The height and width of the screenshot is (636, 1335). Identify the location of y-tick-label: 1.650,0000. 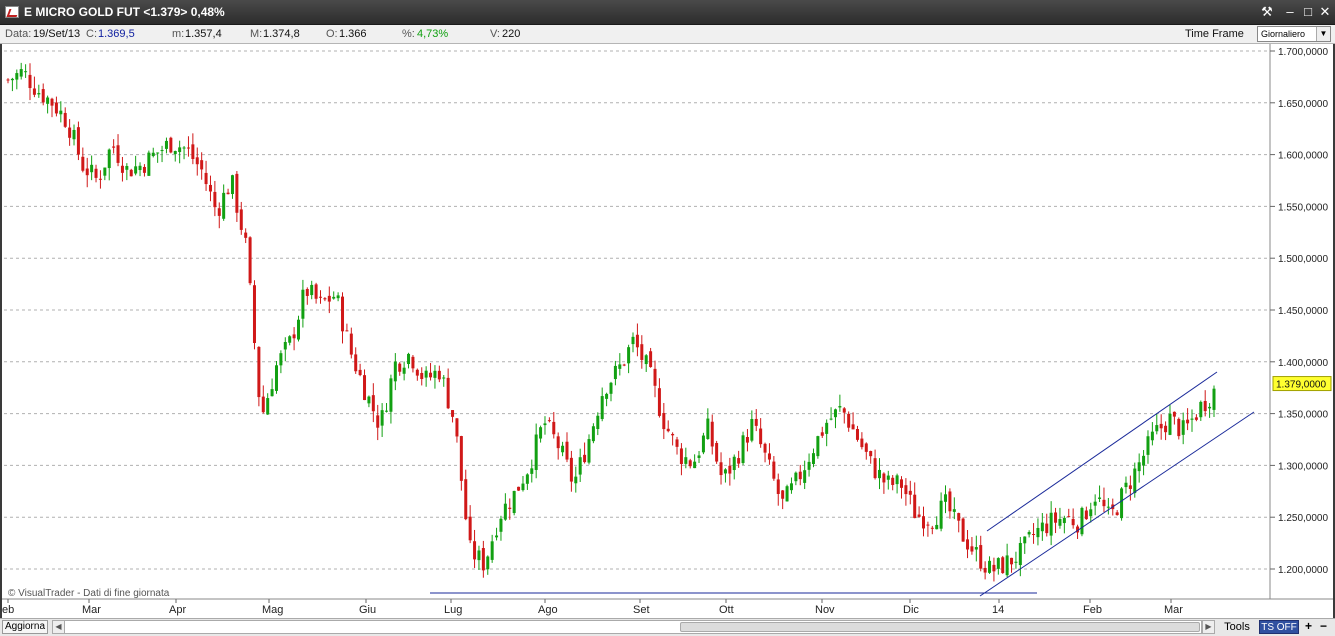
(1303, 104).